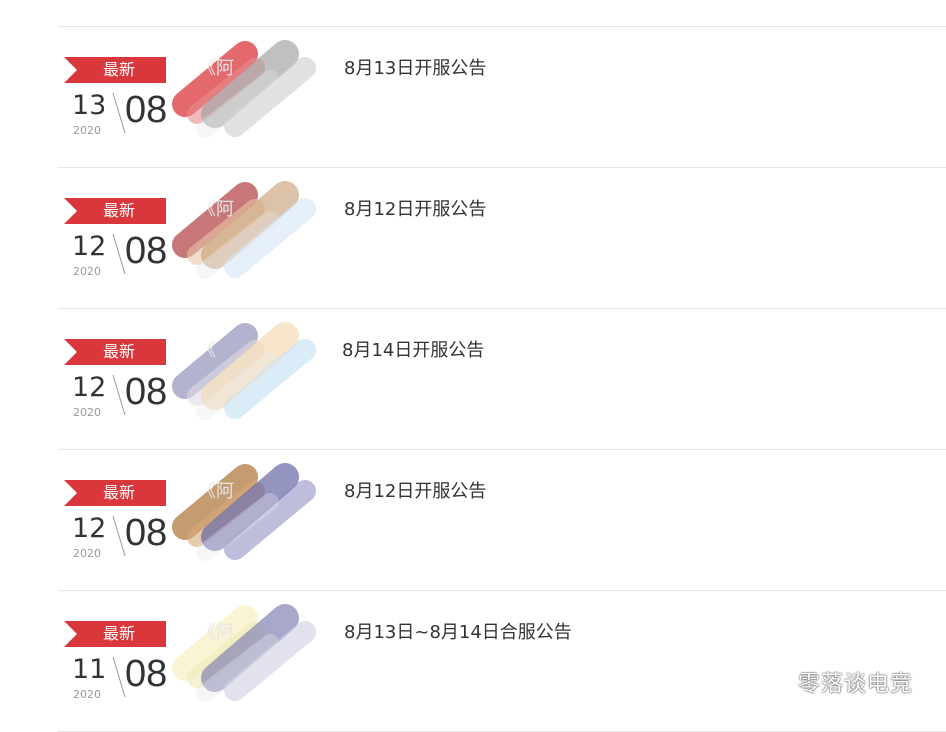  Describe the element at coordinates (89, 105) in the screenshot. I see `date-day: 13` at that location.